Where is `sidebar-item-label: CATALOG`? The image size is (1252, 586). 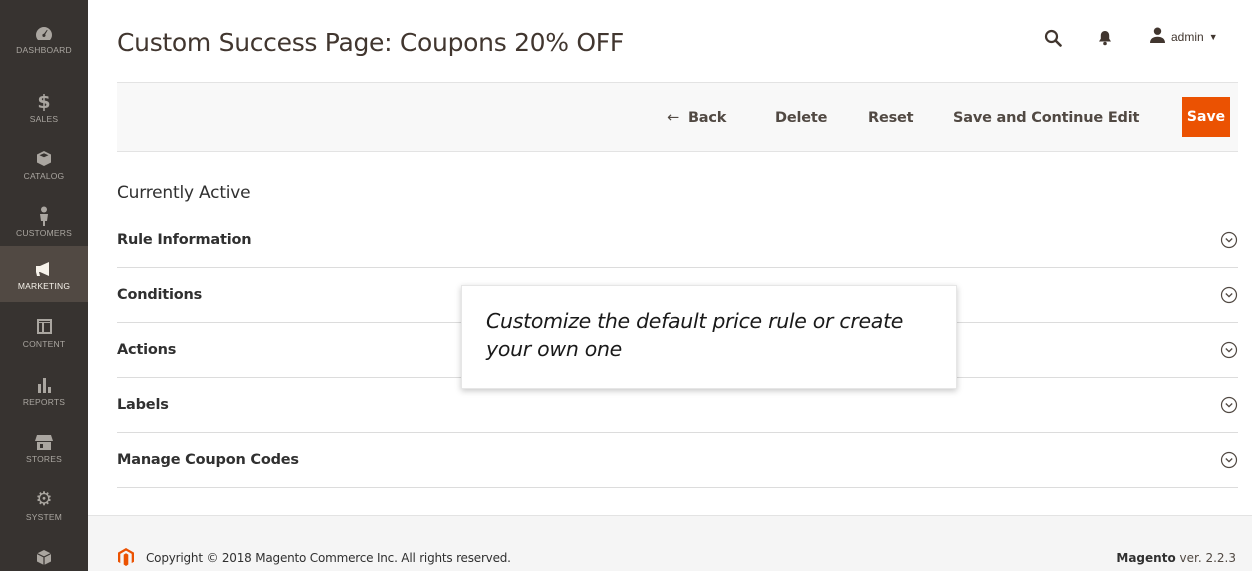
sidebar-item-label: CATALOG is located at coordinates (44, 175).